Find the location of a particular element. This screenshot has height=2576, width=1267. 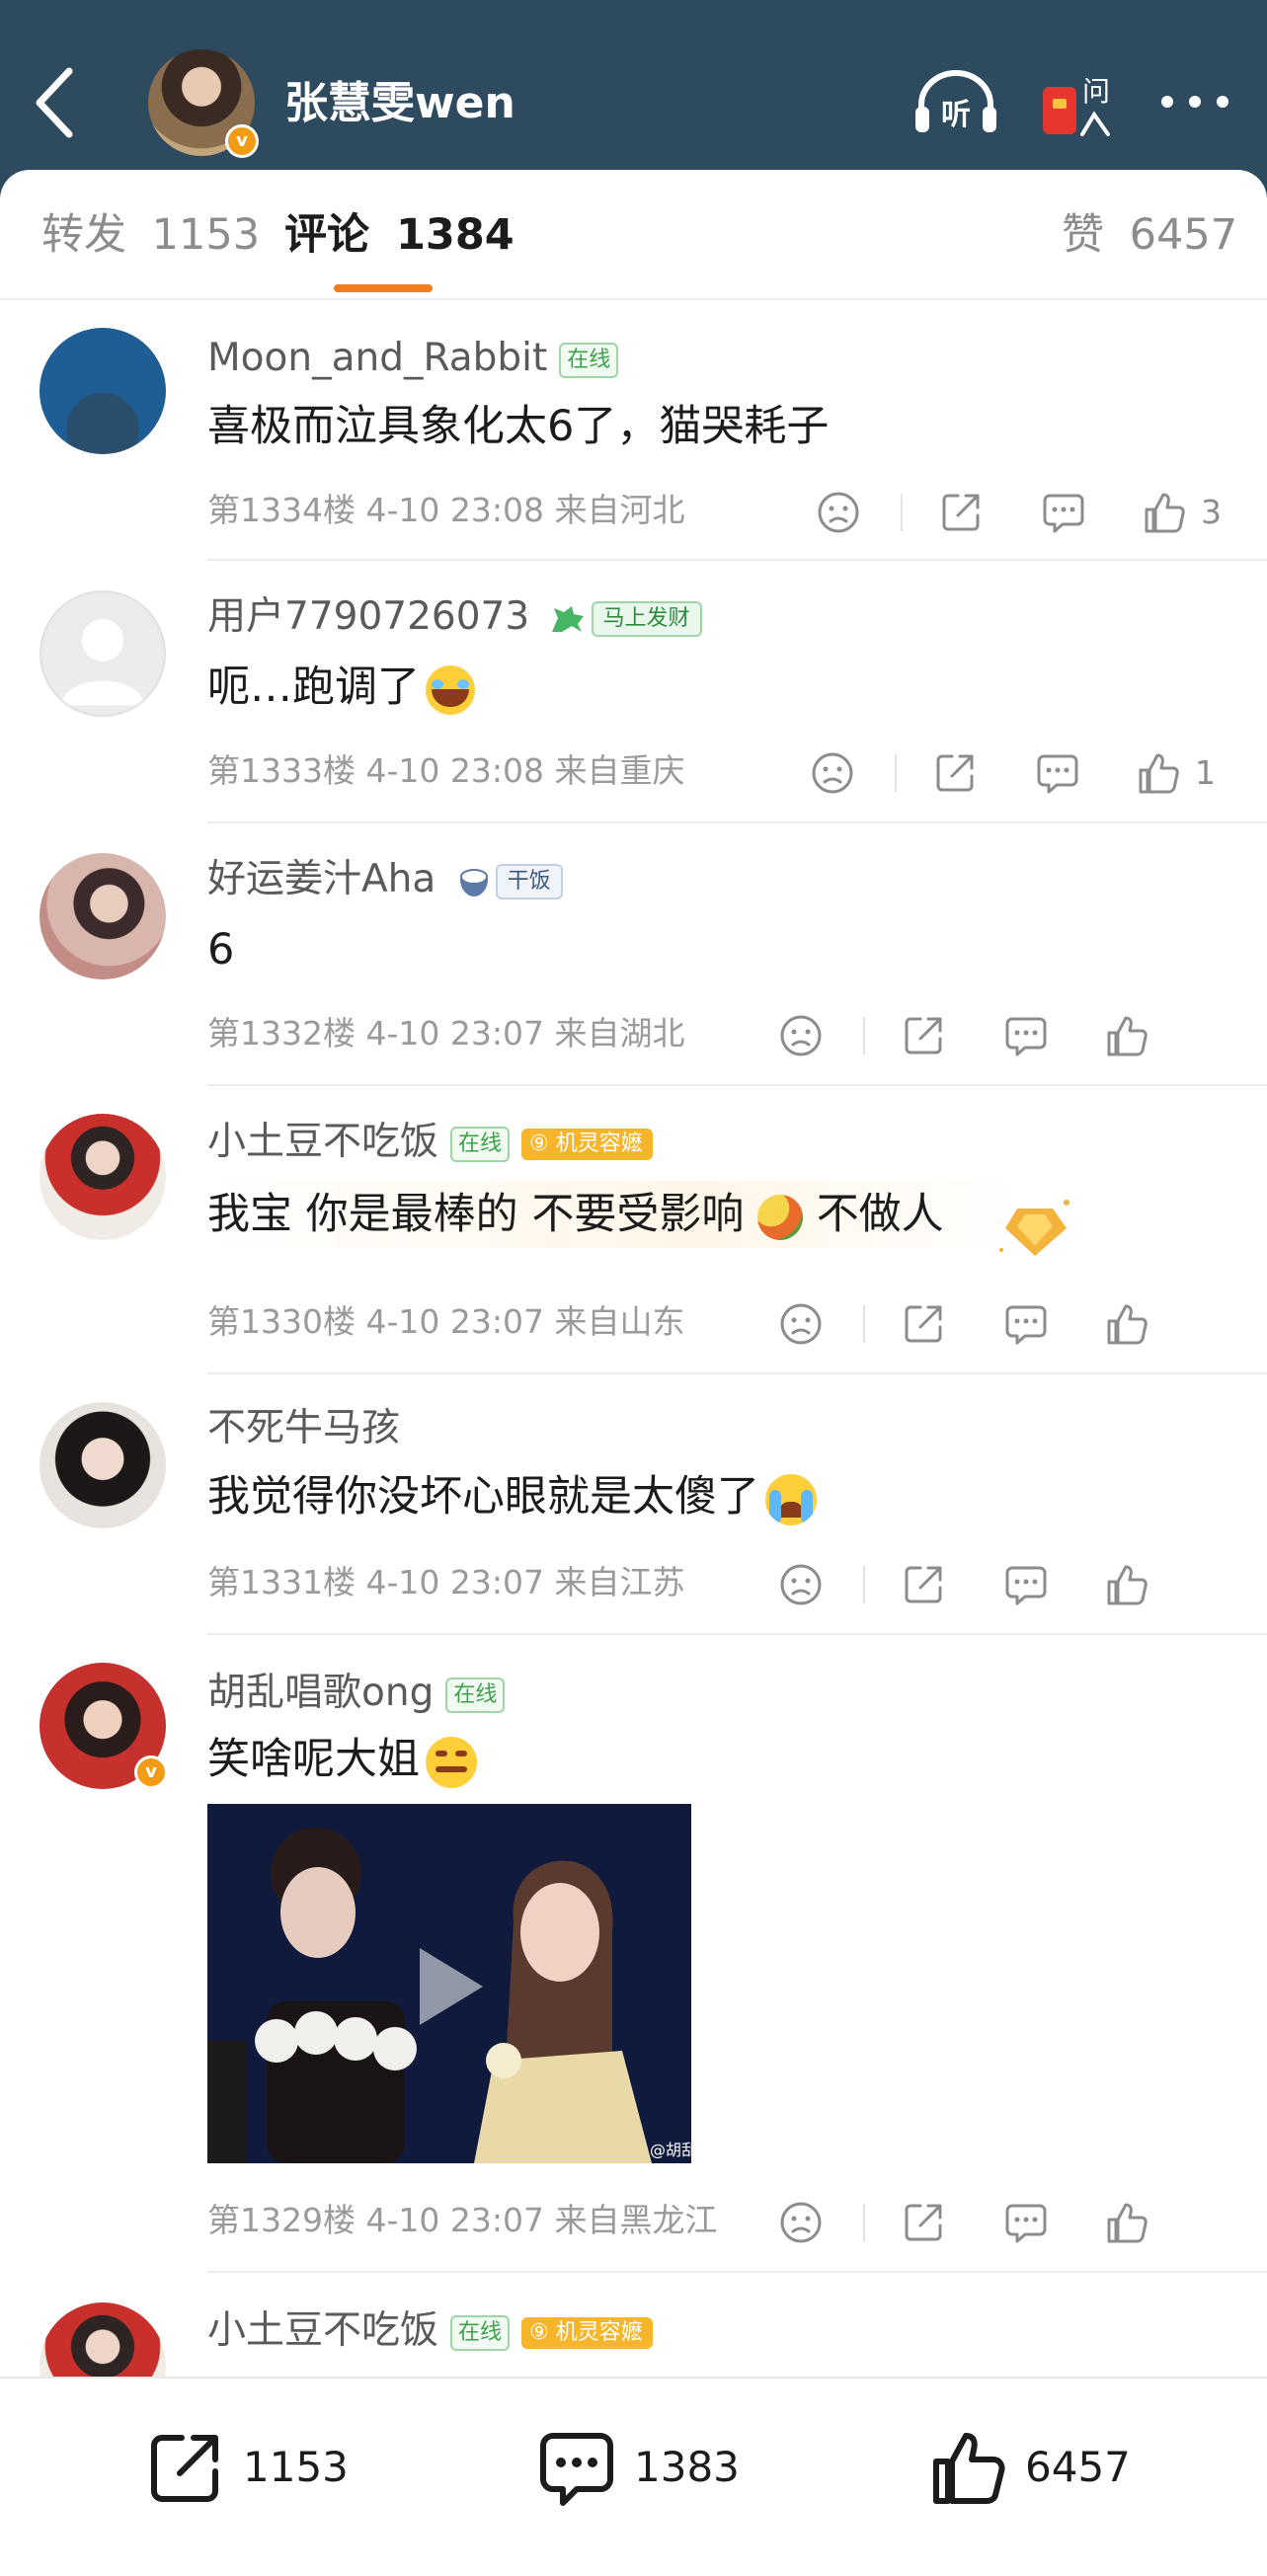

author-avatar: v is located at coordinates (203, 103).